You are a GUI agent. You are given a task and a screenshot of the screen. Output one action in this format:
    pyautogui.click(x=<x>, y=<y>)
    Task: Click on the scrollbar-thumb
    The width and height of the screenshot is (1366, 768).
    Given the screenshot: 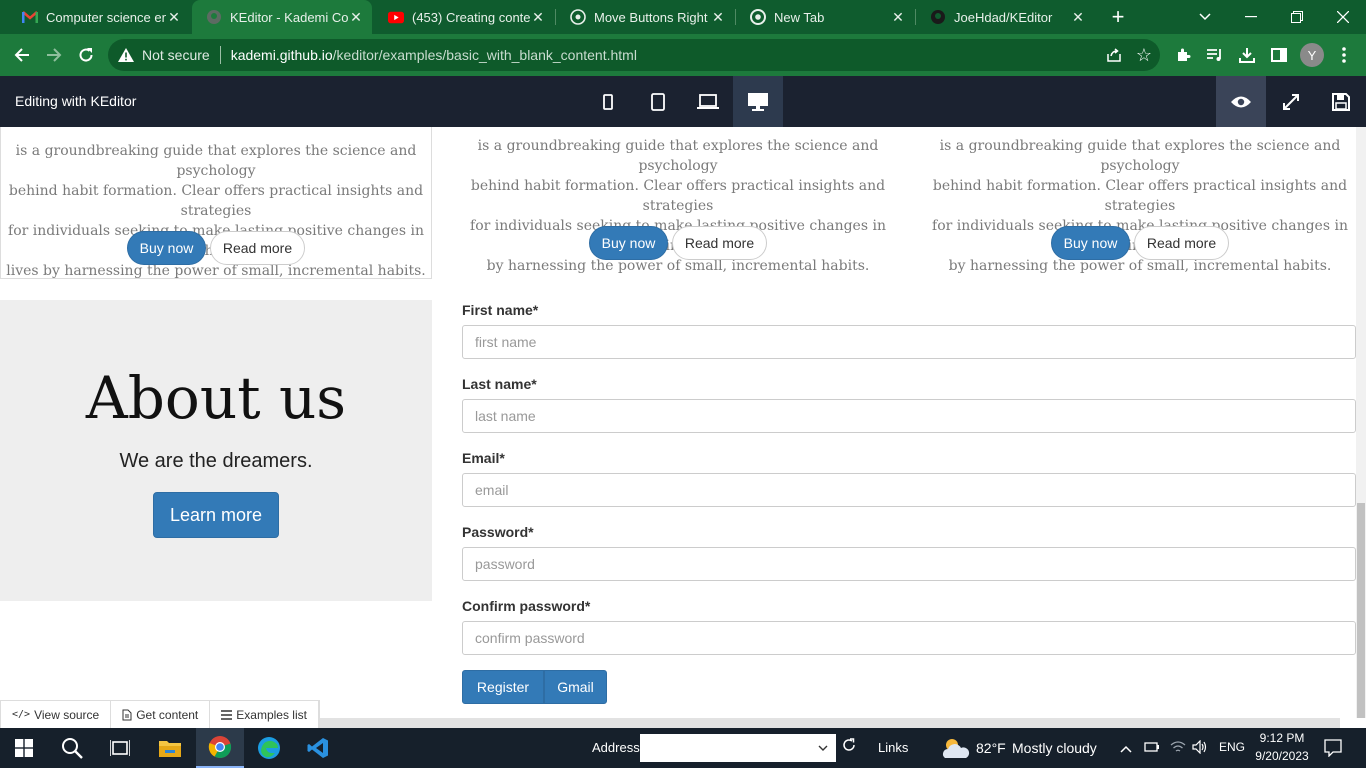 What is the action you would take?
    pyautogui.click(x=1361, y=610)
    